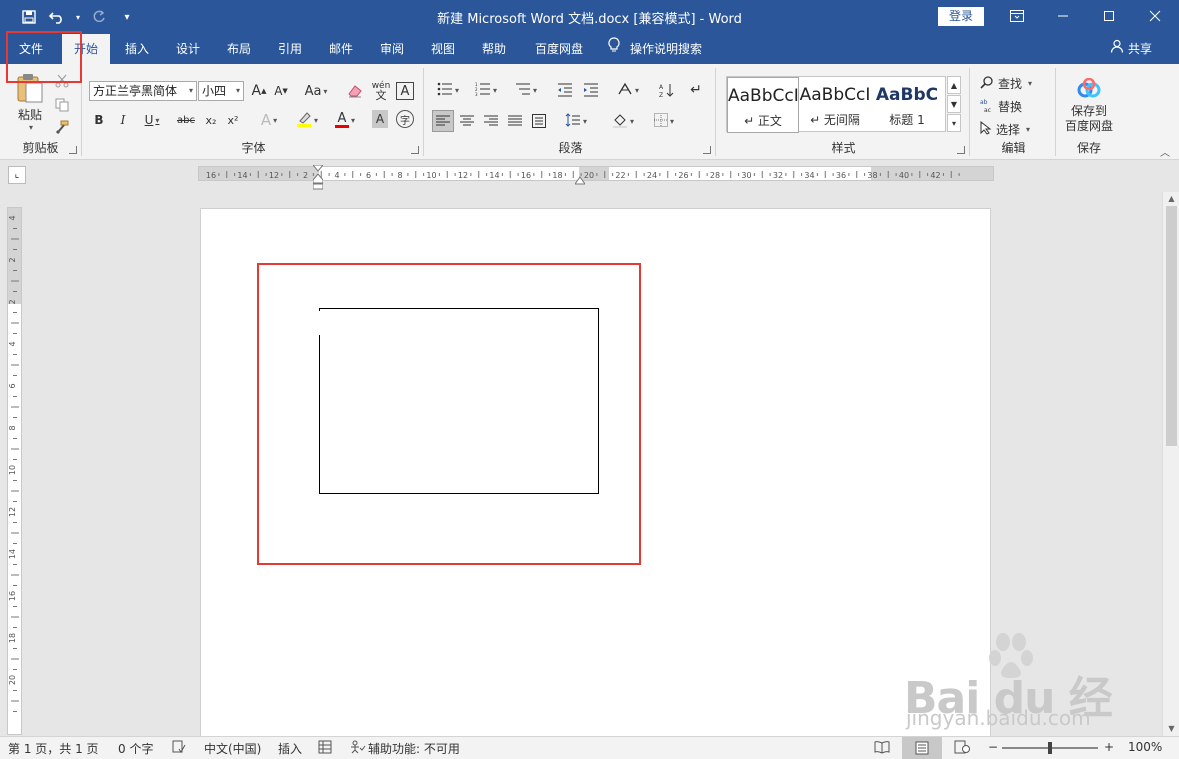  Describe the element at coordinates (127, 17) in the screenshot. I see `customize-qat-icon: ▾` at that location.